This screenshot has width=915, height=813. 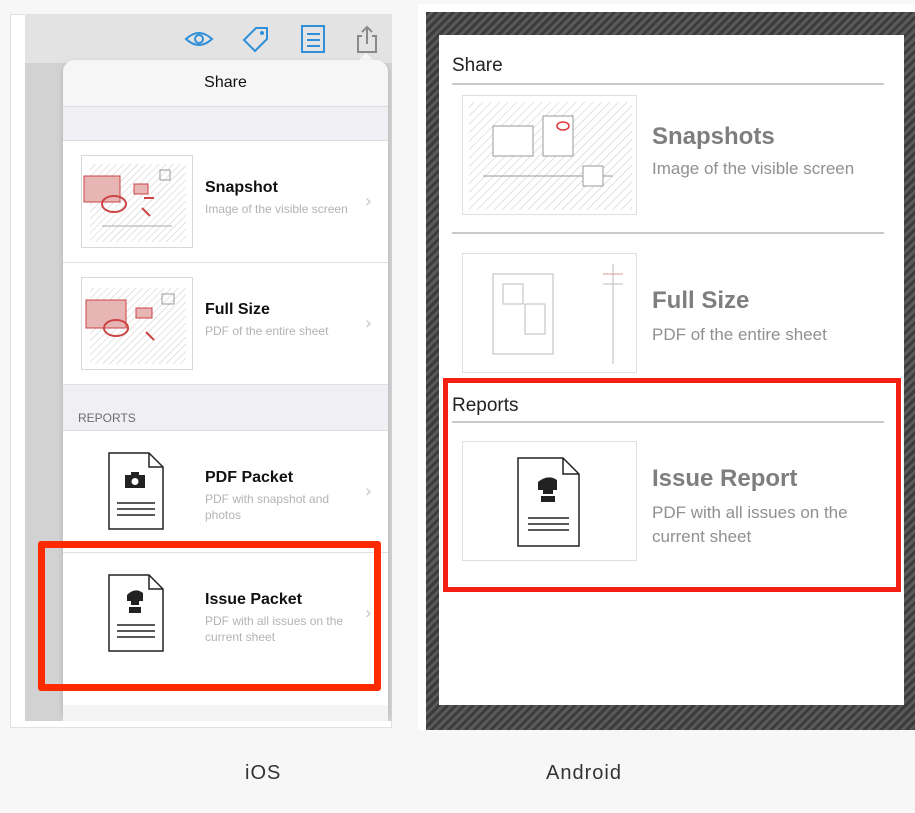 I want to click on issue-report-highlight, so click(x=672, y=485).